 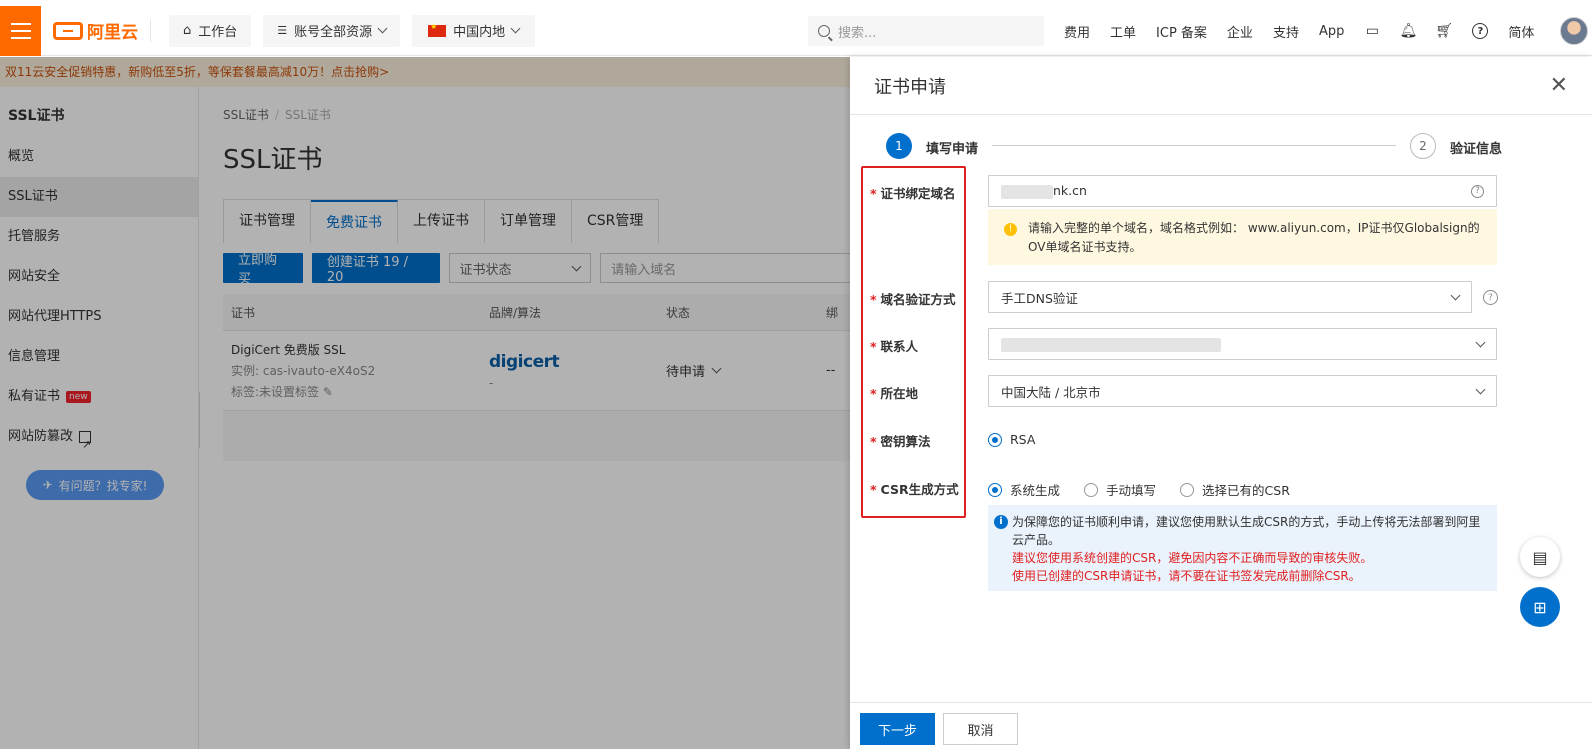 What do you see at coordinates (824, 31) in the screenshot?
I see `search-icon` at bounding box center [824, 31].